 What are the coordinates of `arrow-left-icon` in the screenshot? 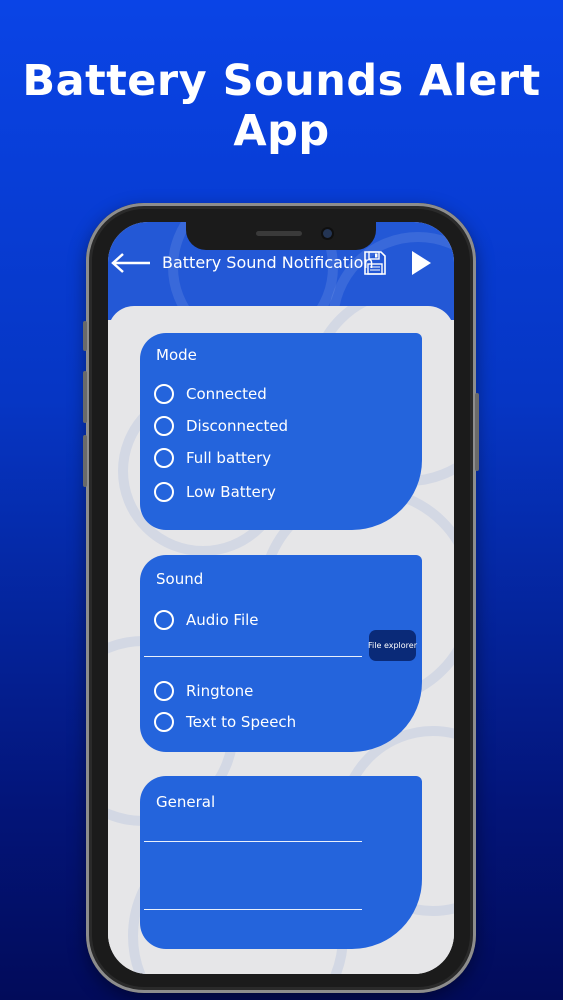 It's located at (131, 263).